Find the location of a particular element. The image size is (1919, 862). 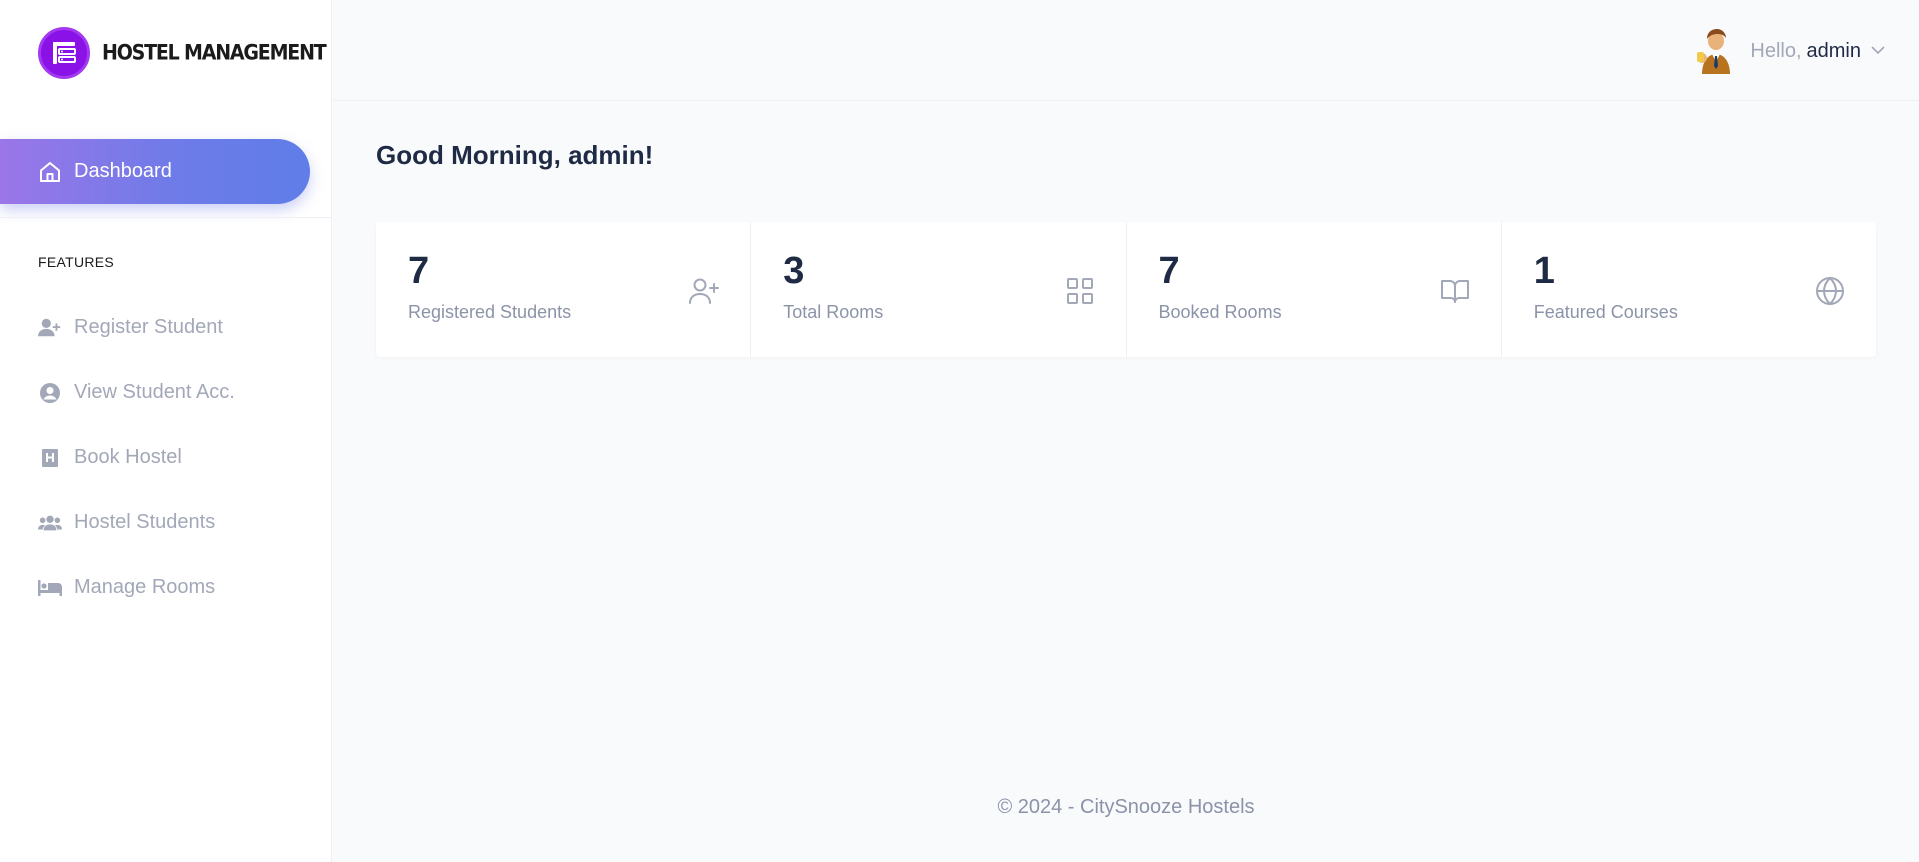

brand: HOSTEL MANAGEMENT is located at coordinates (182, 53).